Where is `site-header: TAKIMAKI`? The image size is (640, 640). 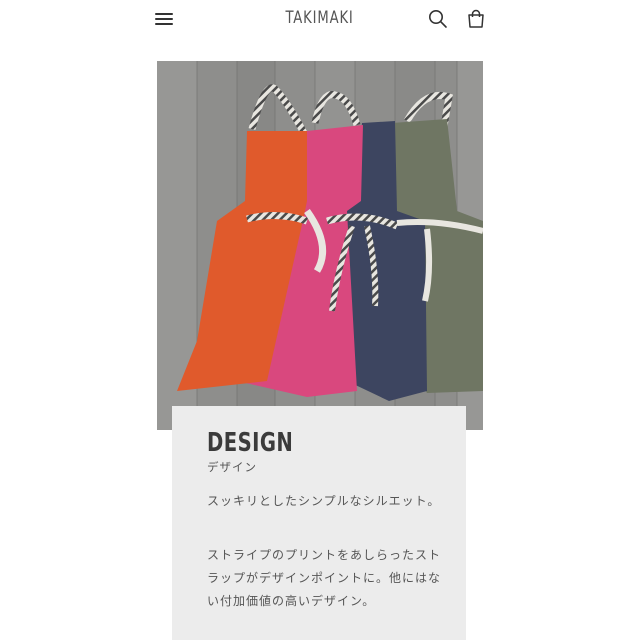
site-header: TAKIMAKI is located at coordinates (320, 20).